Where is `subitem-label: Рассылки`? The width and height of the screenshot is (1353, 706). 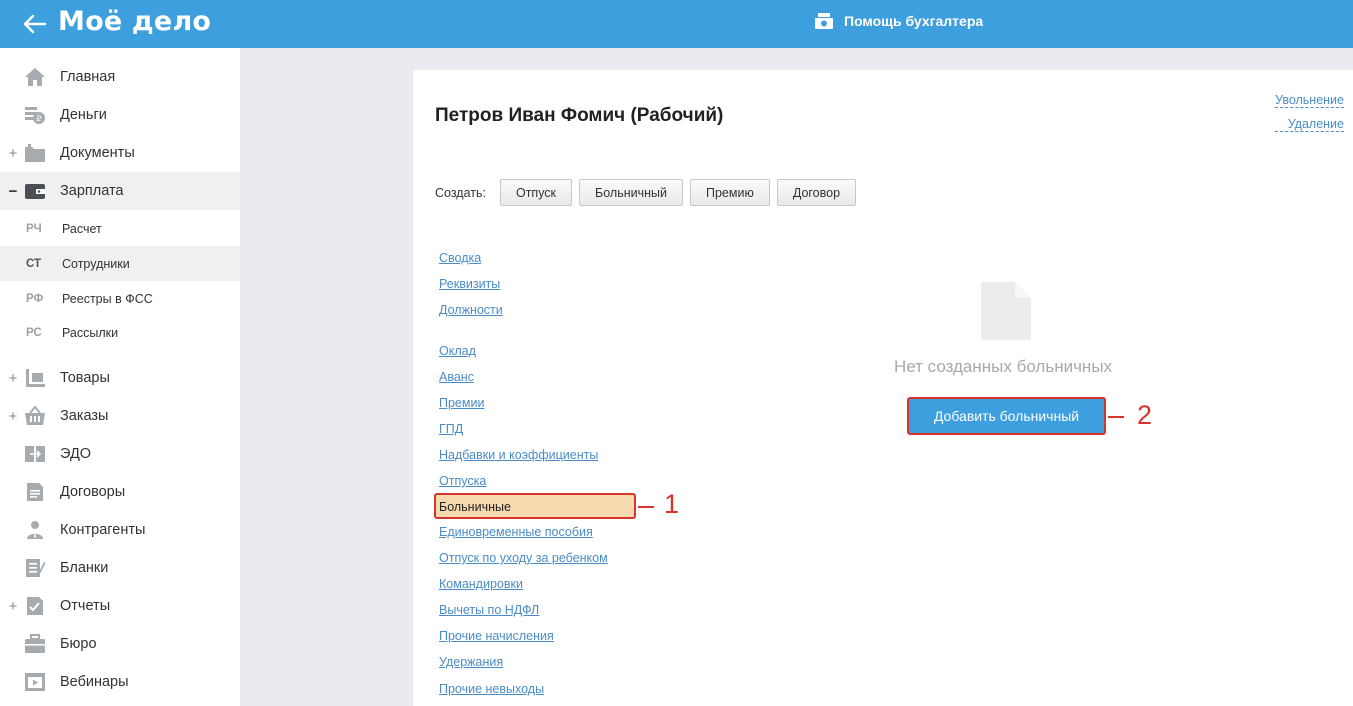 subitem-label: Рассылки is located at coordinates (90, 332).